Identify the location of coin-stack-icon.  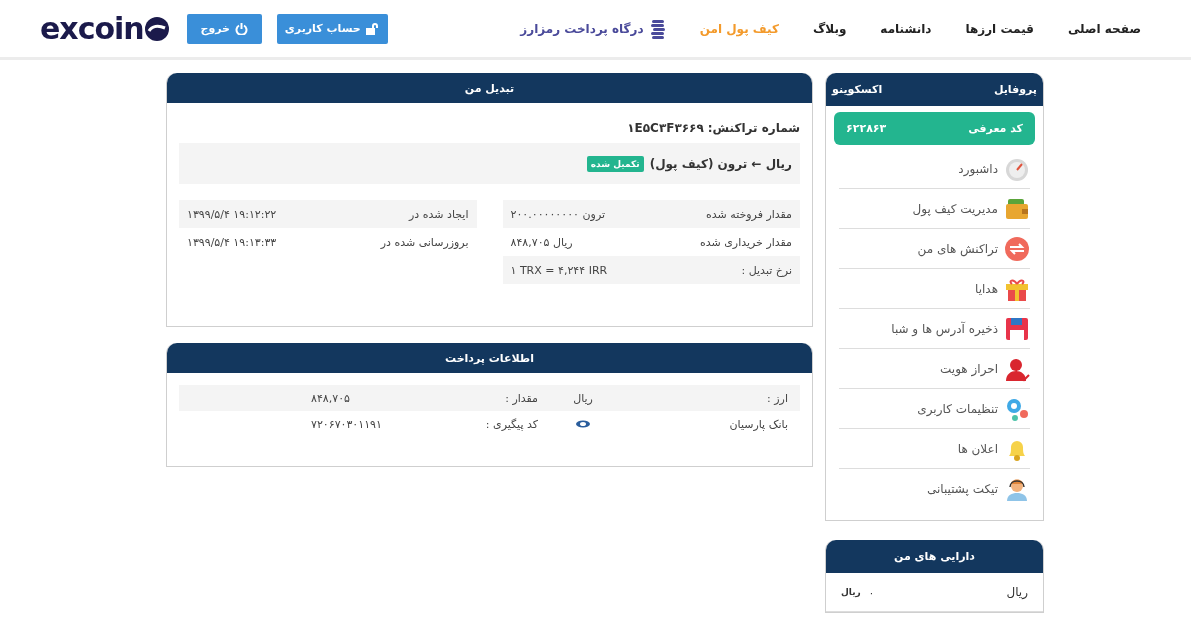
(657, 28).